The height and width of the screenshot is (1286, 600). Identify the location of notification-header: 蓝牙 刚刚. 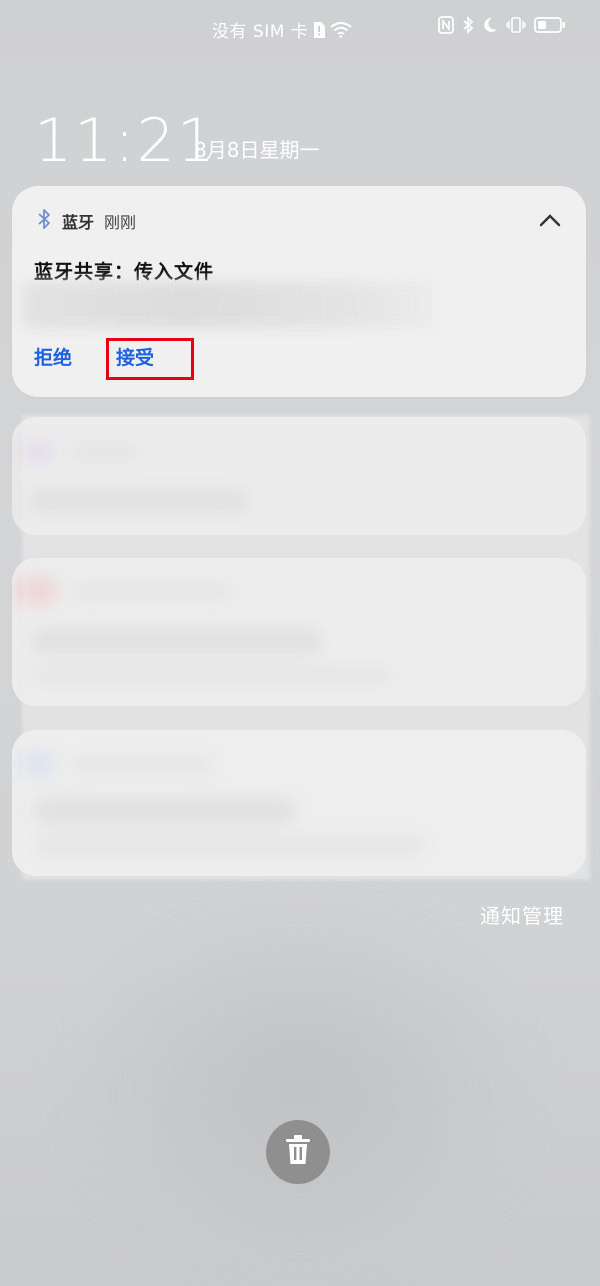
(86, 221).